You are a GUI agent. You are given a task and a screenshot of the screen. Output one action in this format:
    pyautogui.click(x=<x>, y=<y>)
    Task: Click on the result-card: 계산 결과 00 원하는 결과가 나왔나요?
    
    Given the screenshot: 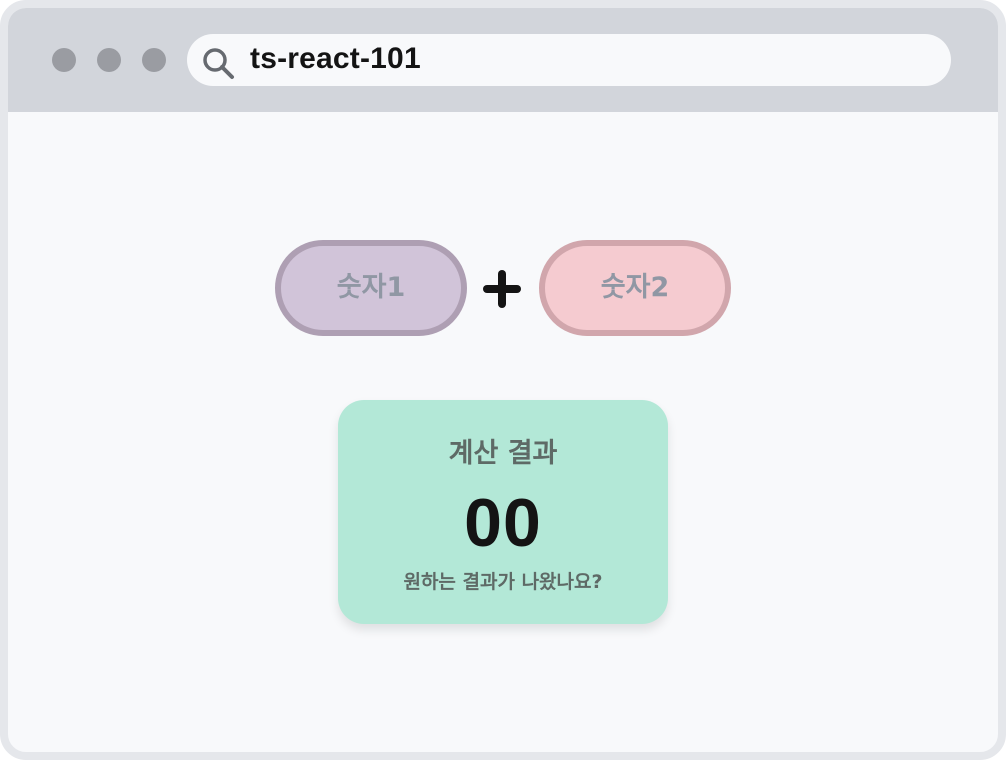 What is the action you would take?
    pyautogui.click(x=503, y=512)
    